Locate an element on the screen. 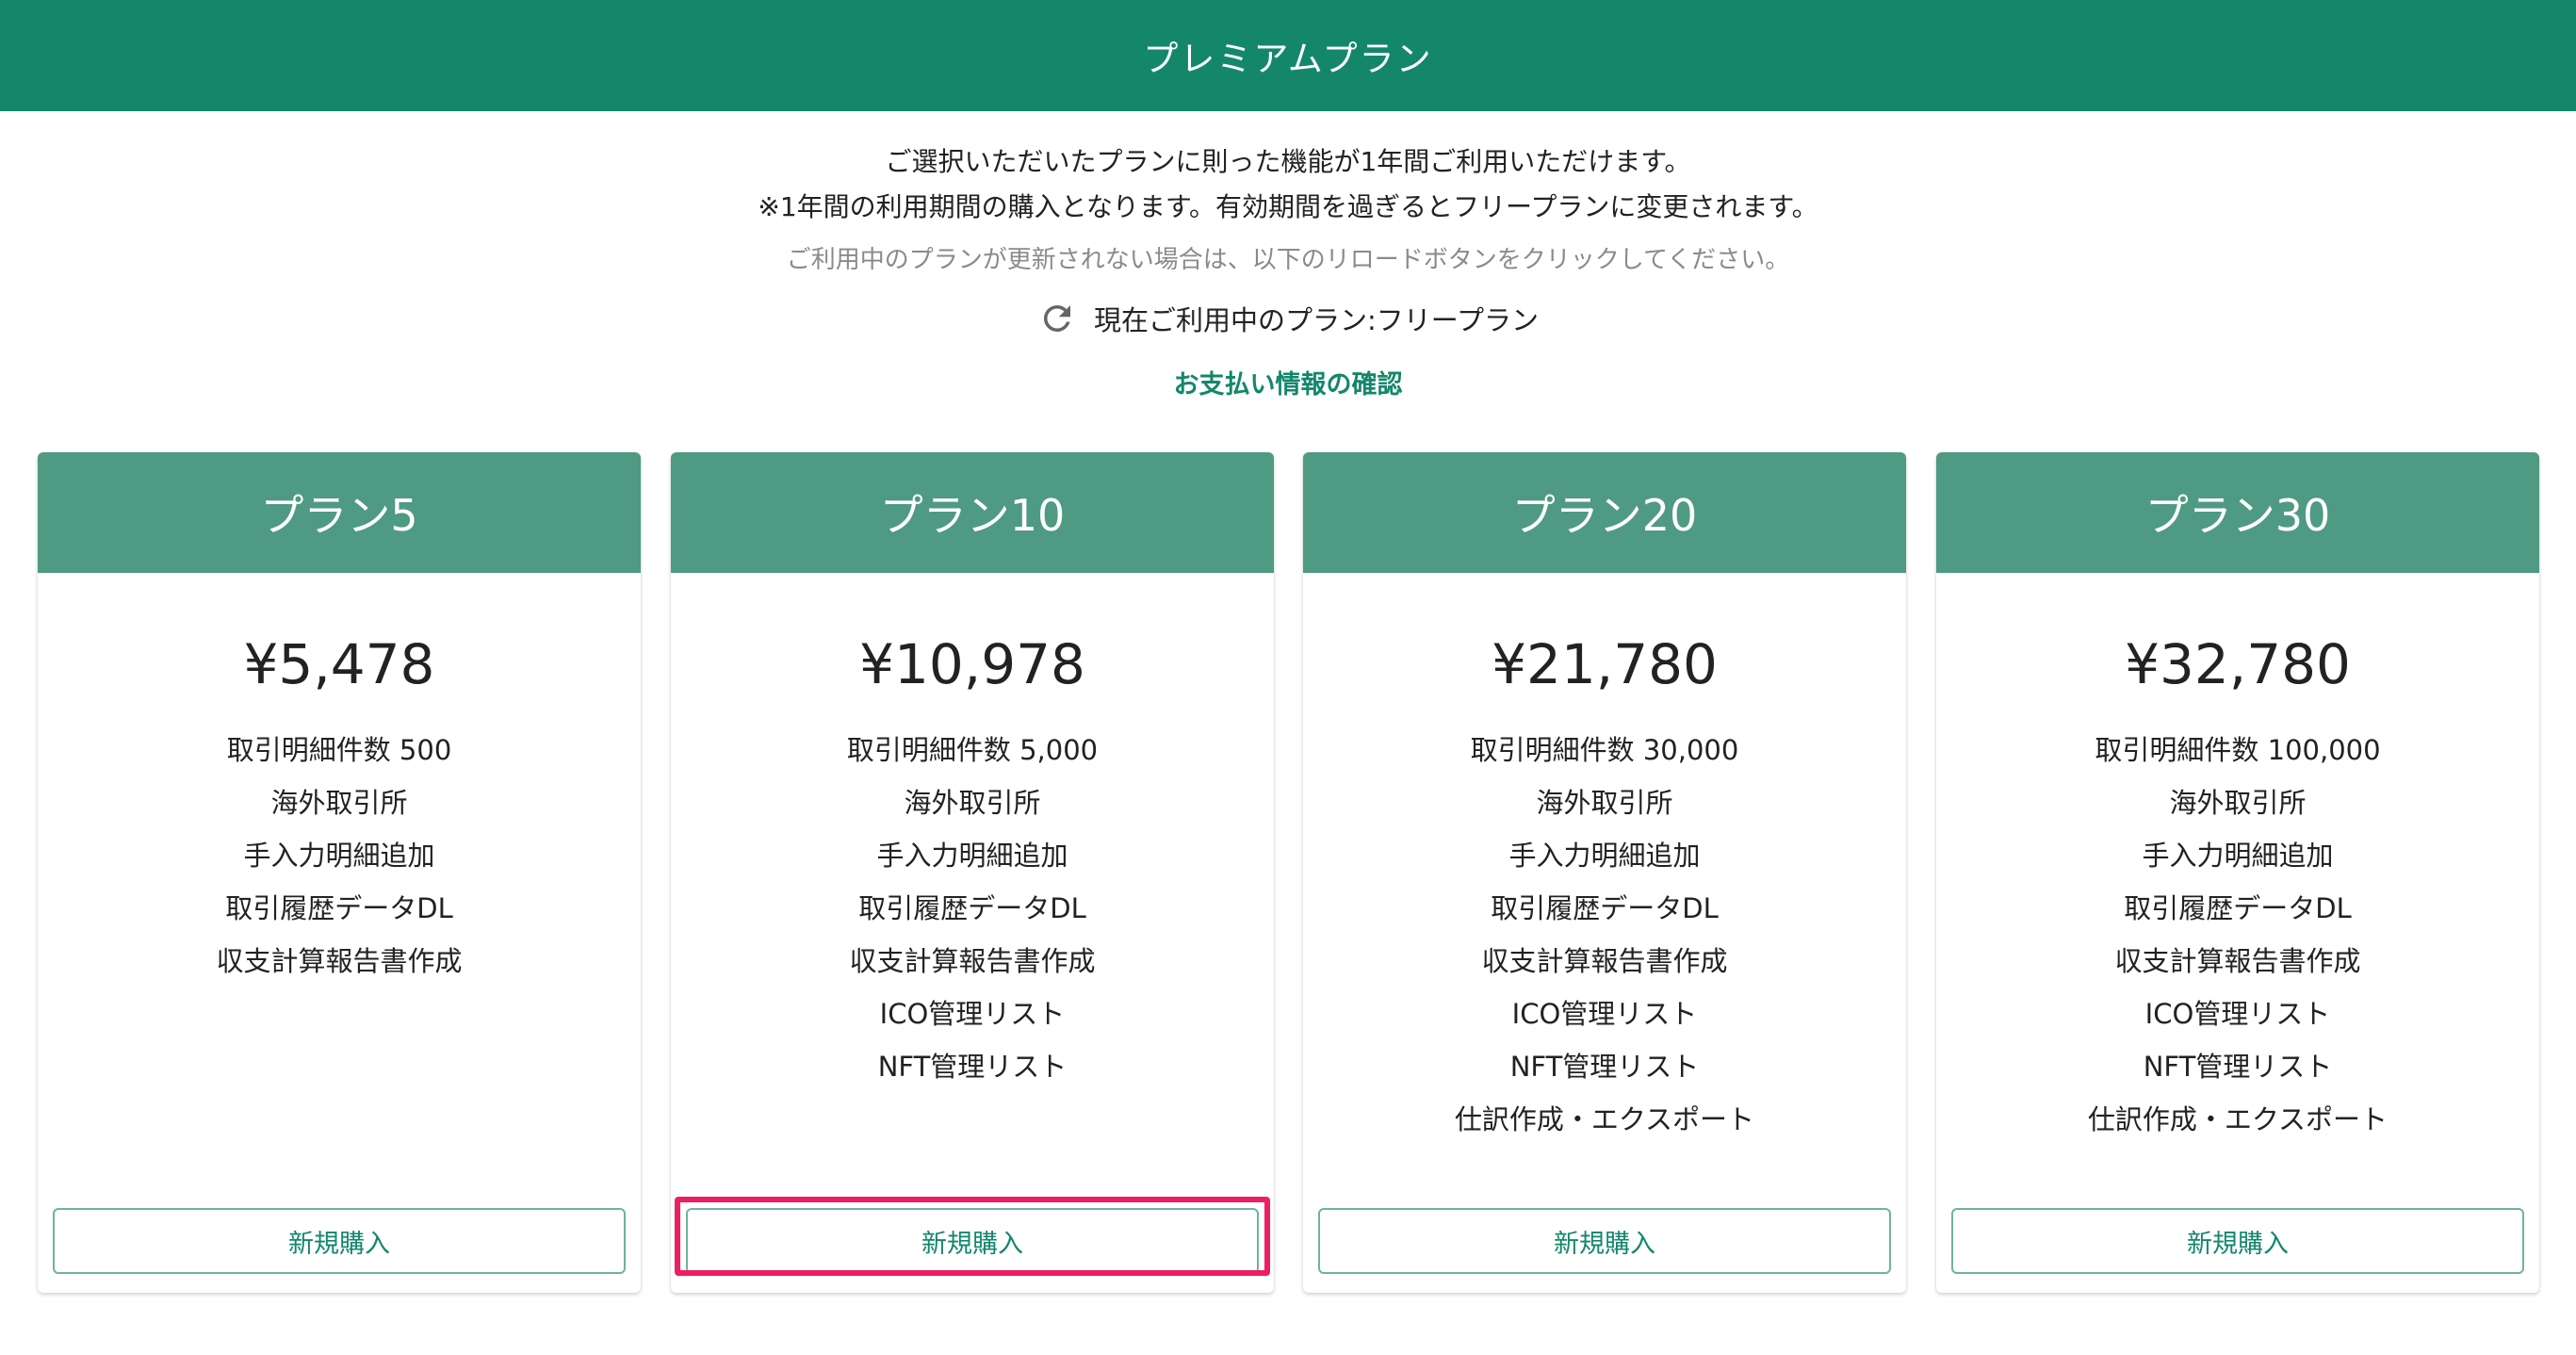  buy-button-plan20: 新規購入 is located at coordinates (1604, 1241).